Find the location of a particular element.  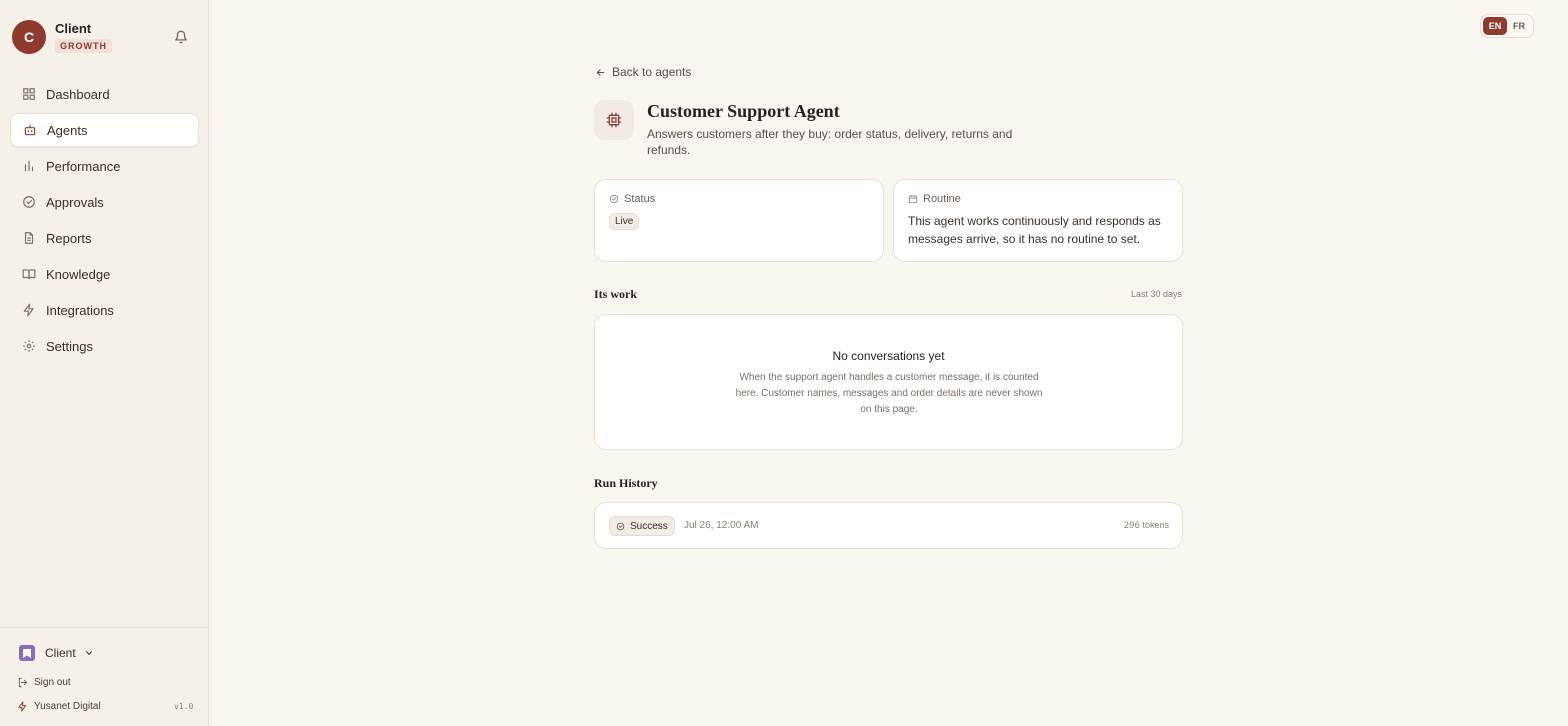

status-label: Status is located at coordinates (632, 199).